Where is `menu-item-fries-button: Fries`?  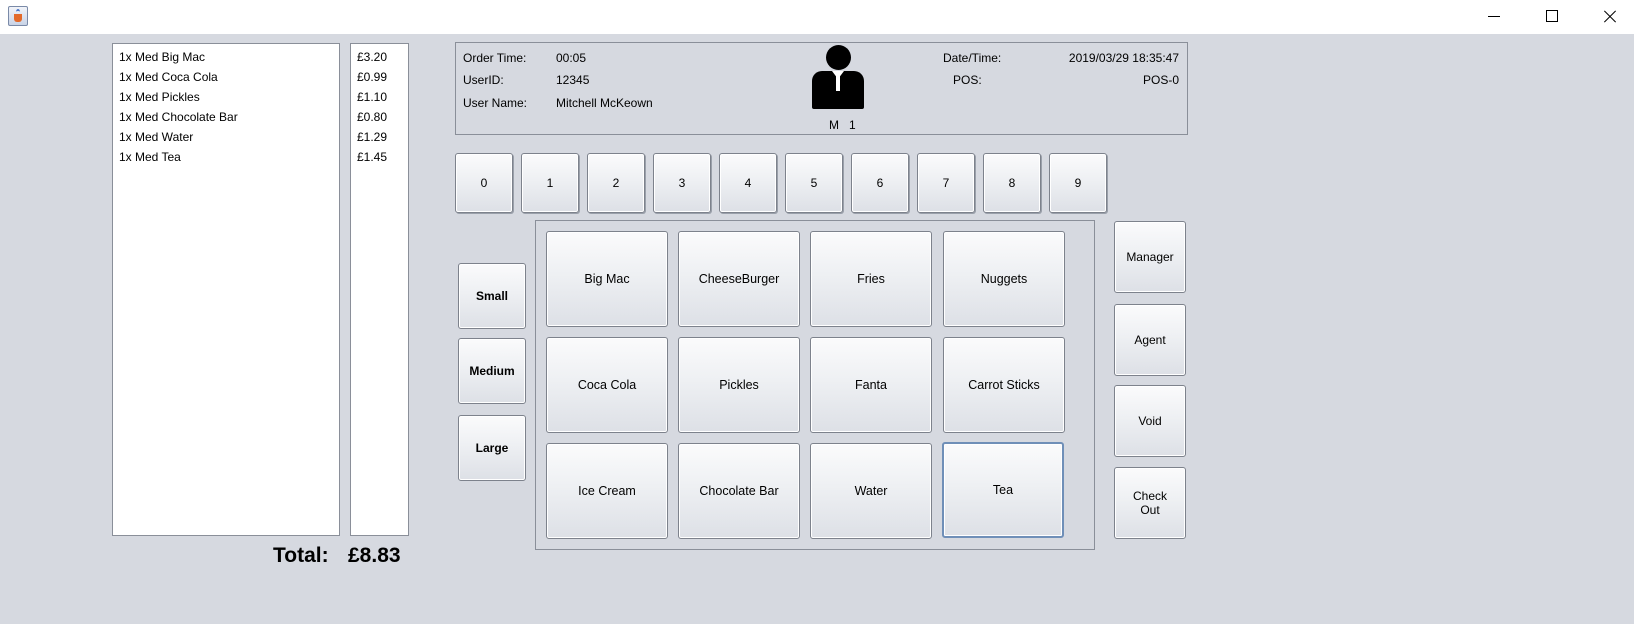 menu-item-fries-button: Fries is located at coordinates (871, 279).